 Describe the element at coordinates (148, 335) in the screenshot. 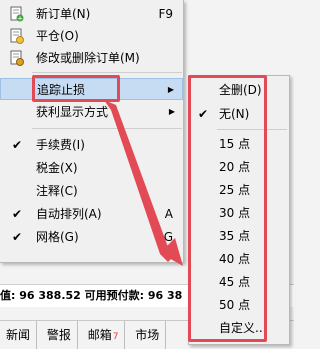

I see `tab-market: 市场` at that location.